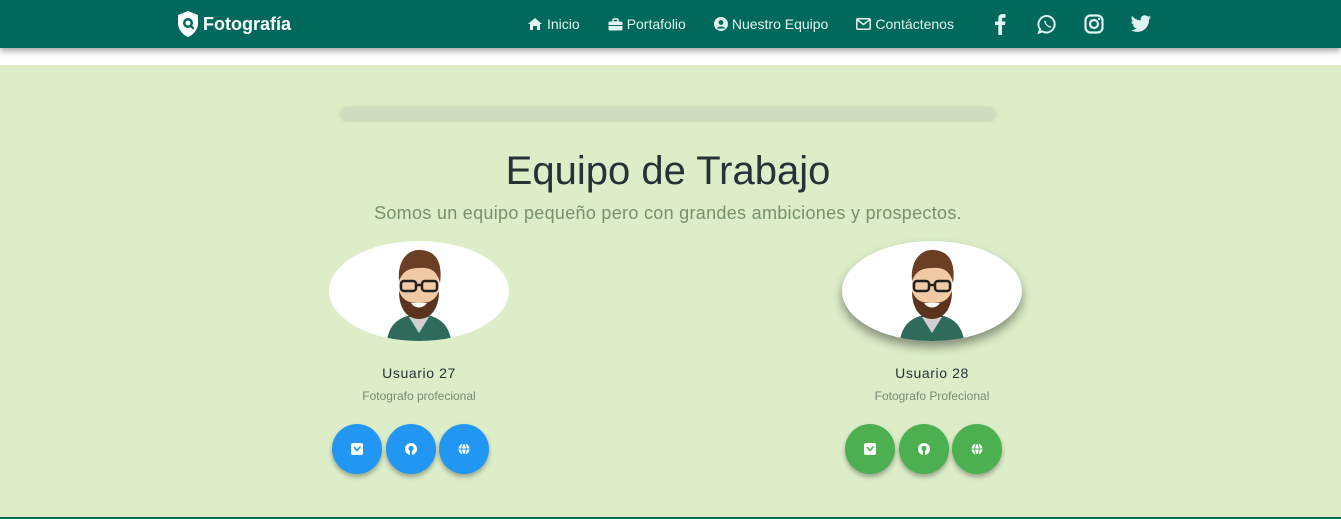 Image resolution: width=1341 pixels, height=519 pixels. Describe the element at coordinates (864, 24) in the screenshot. I see `envelope-icon` at that location.